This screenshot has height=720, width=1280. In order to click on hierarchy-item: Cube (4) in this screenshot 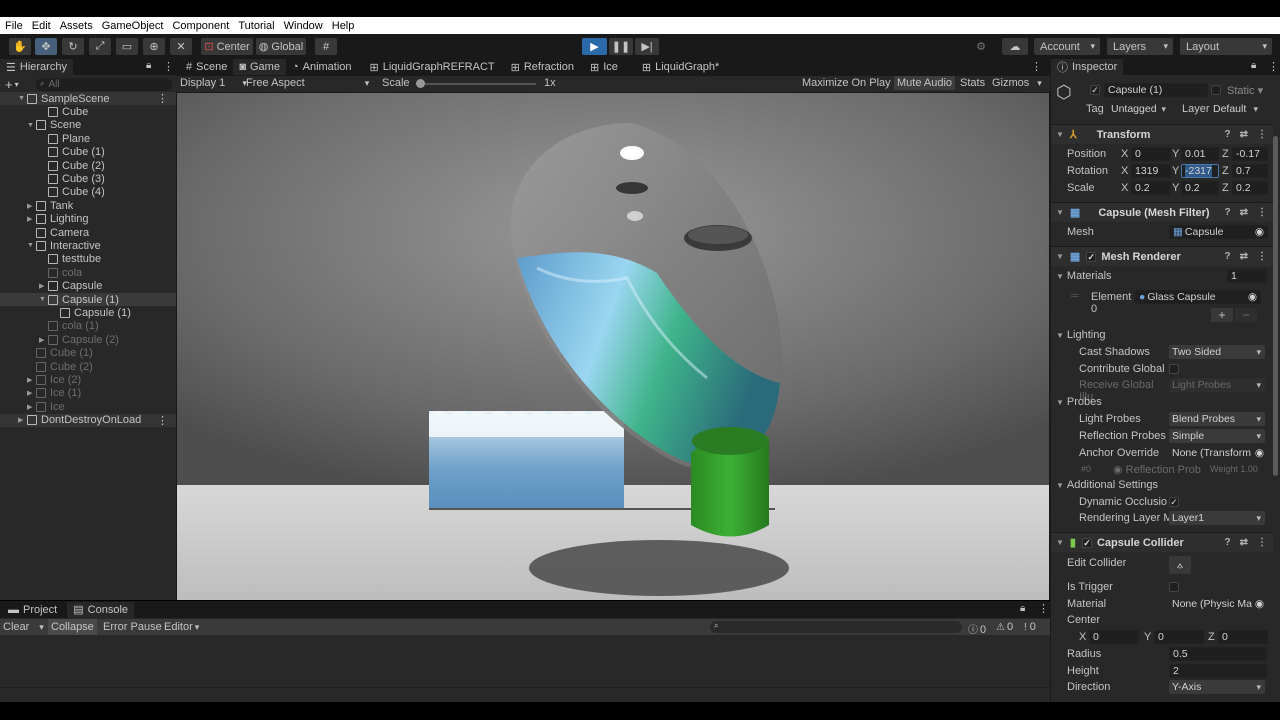, I will do `click(88, 192)`.